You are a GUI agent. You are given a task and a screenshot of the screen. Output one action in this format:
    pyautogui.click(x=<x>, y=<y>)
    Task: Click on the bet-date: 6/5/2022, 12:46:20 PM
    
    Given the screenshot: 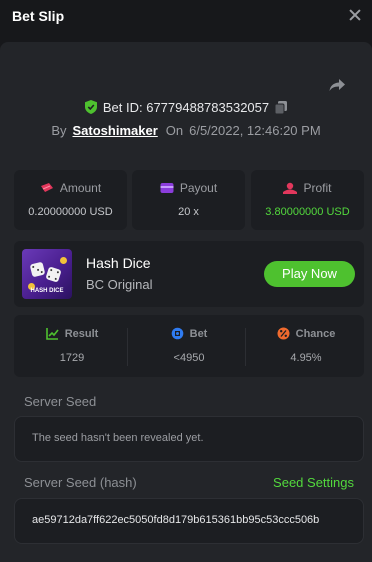 What is the action you would take?
    pyautogui.click(x=255, y=130)
    